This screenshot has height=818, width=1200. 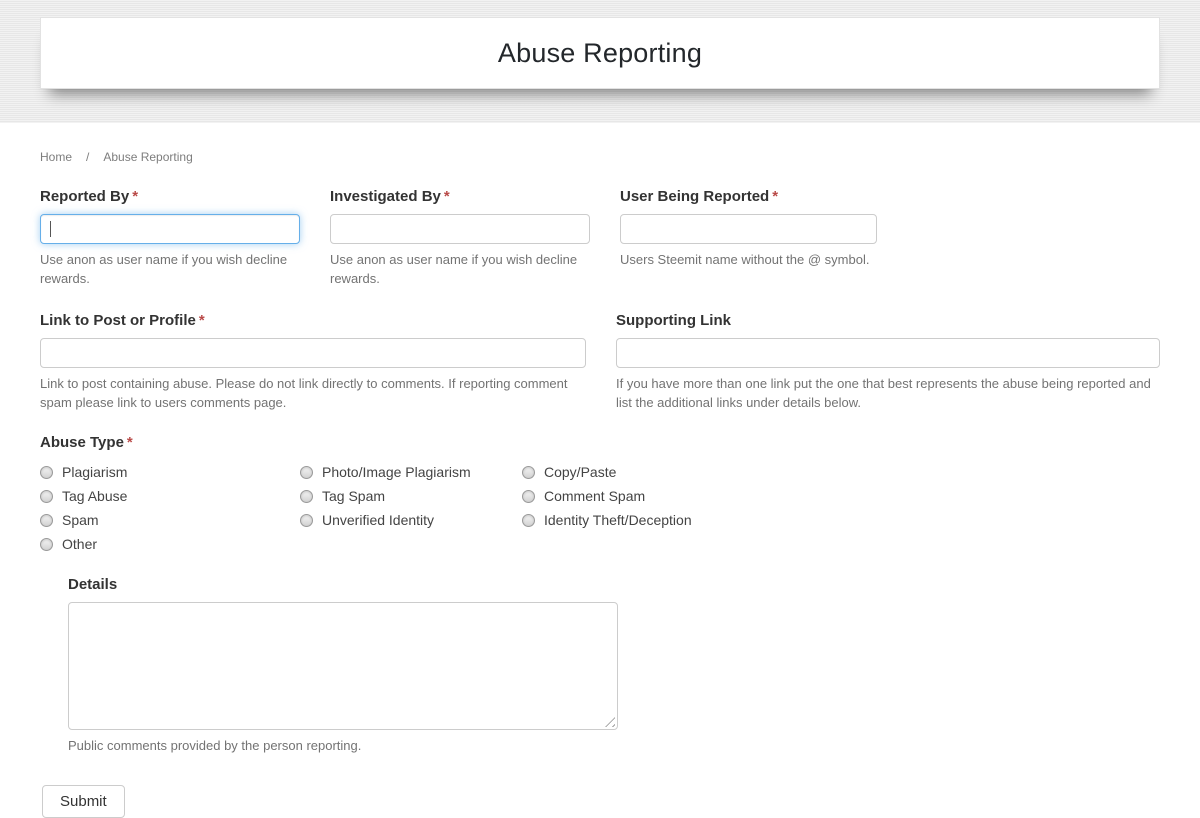 What do you see at coordinates (614, 584) in the screenshot?
I see `details-label: Details` at bounding box center [614, 584].